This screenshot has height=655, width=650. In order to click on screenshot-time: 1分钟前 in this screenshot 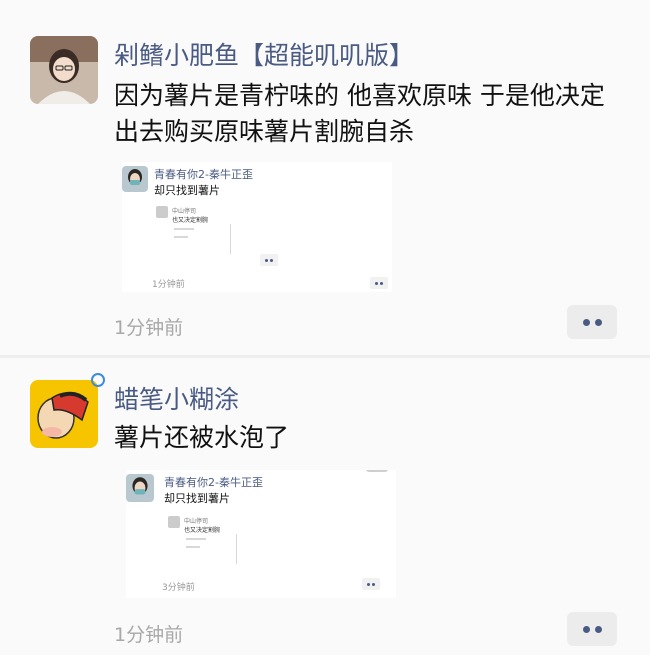, I will do `click(168, 285)`.